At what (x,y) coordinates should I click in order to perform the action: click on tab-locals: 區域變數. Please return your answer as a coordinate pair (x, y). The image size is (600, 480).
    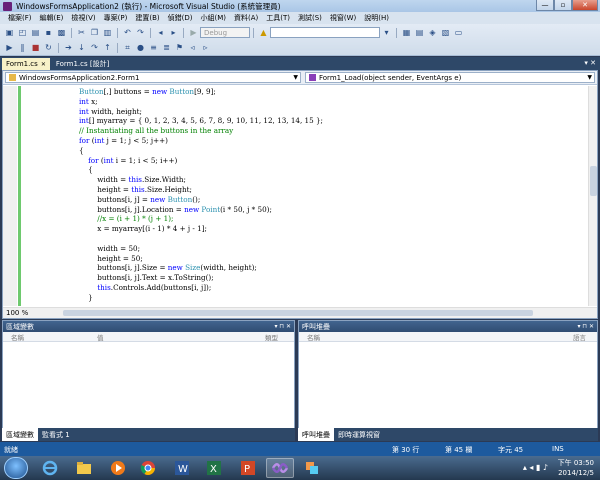
    Looking at the image, I should click on (20, 434).